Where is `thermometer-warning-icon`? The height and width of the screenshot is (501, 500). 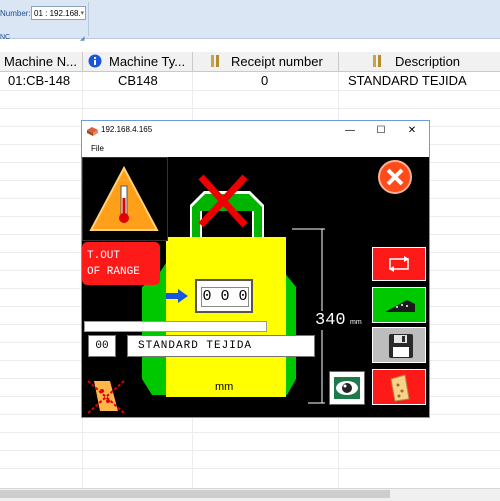 thermometer-warning-icon is located at coordinates (124, 199).